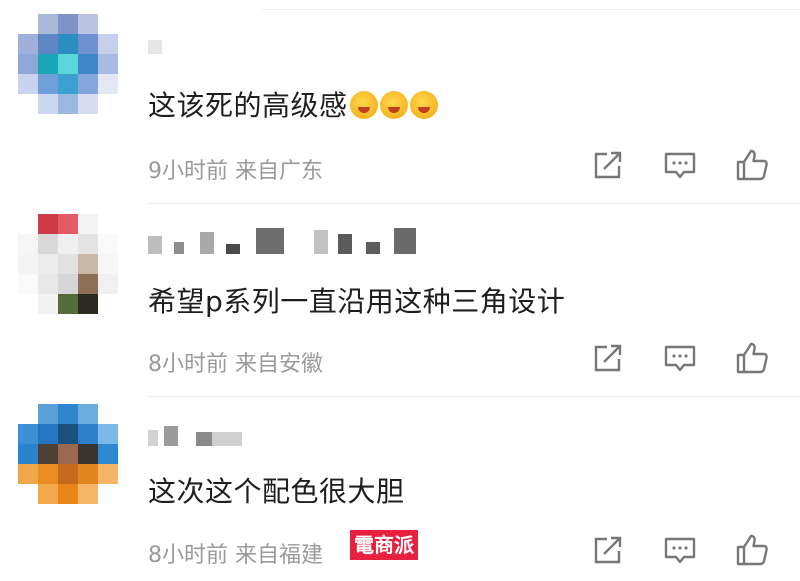 The image size is (800, 581). Describe the element at coordinates (279, 171) in the screenshot. I see `comment-location: 来自广东` at that location.